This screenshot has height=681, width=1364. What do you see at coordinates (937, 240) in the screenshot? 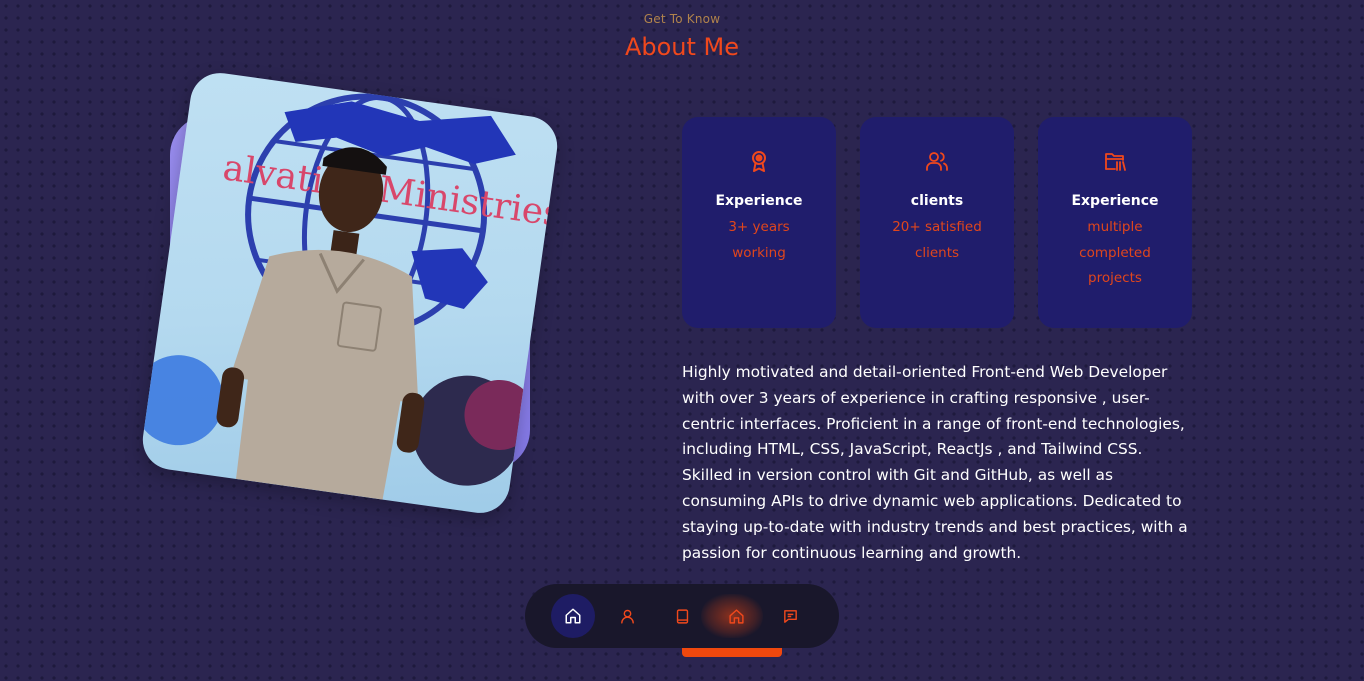
I see `stat-desc: 20+ satisfied clients` at bounding box center [937, 240].